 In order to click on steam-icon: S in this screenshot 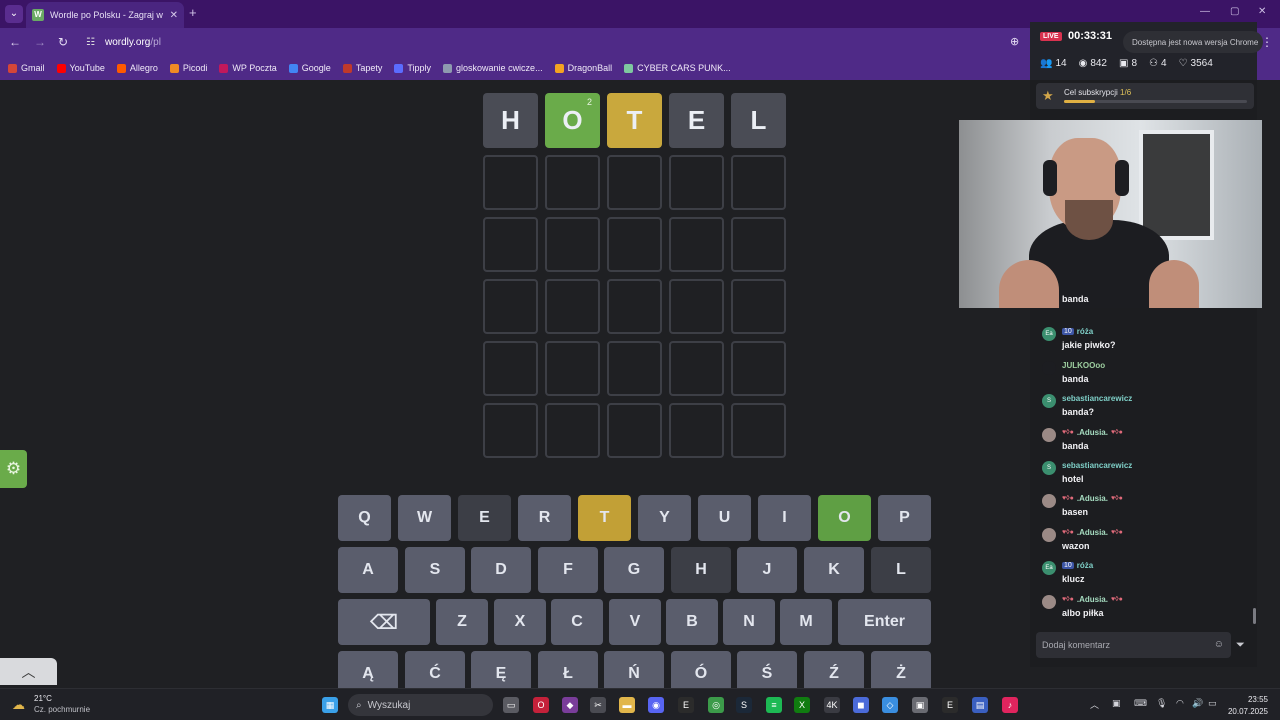, I will do `click(744, 705)`.